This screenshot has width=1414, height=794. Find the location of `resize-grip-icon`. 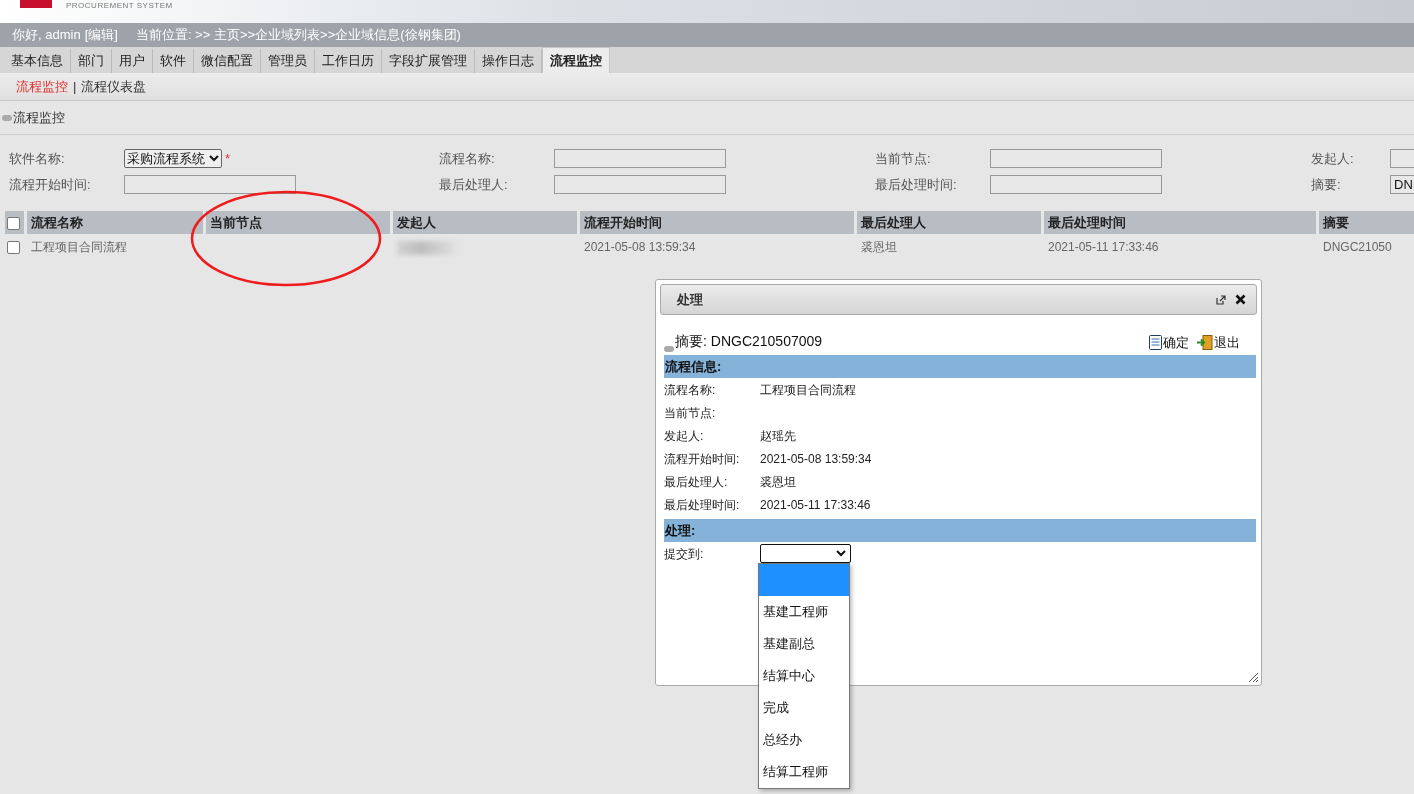

resize-grip-icon is located at coordinates (1253, 677).